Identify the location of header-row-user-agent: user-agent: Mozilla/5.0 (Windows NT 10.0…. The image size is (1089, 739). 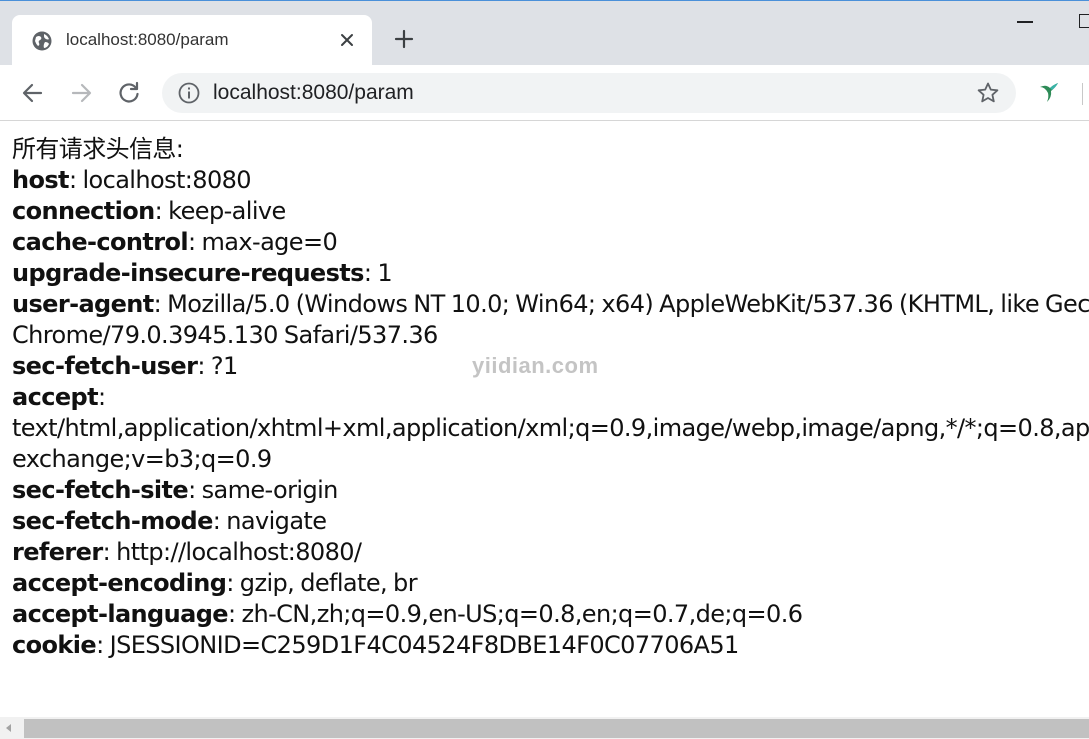
(550, 304).